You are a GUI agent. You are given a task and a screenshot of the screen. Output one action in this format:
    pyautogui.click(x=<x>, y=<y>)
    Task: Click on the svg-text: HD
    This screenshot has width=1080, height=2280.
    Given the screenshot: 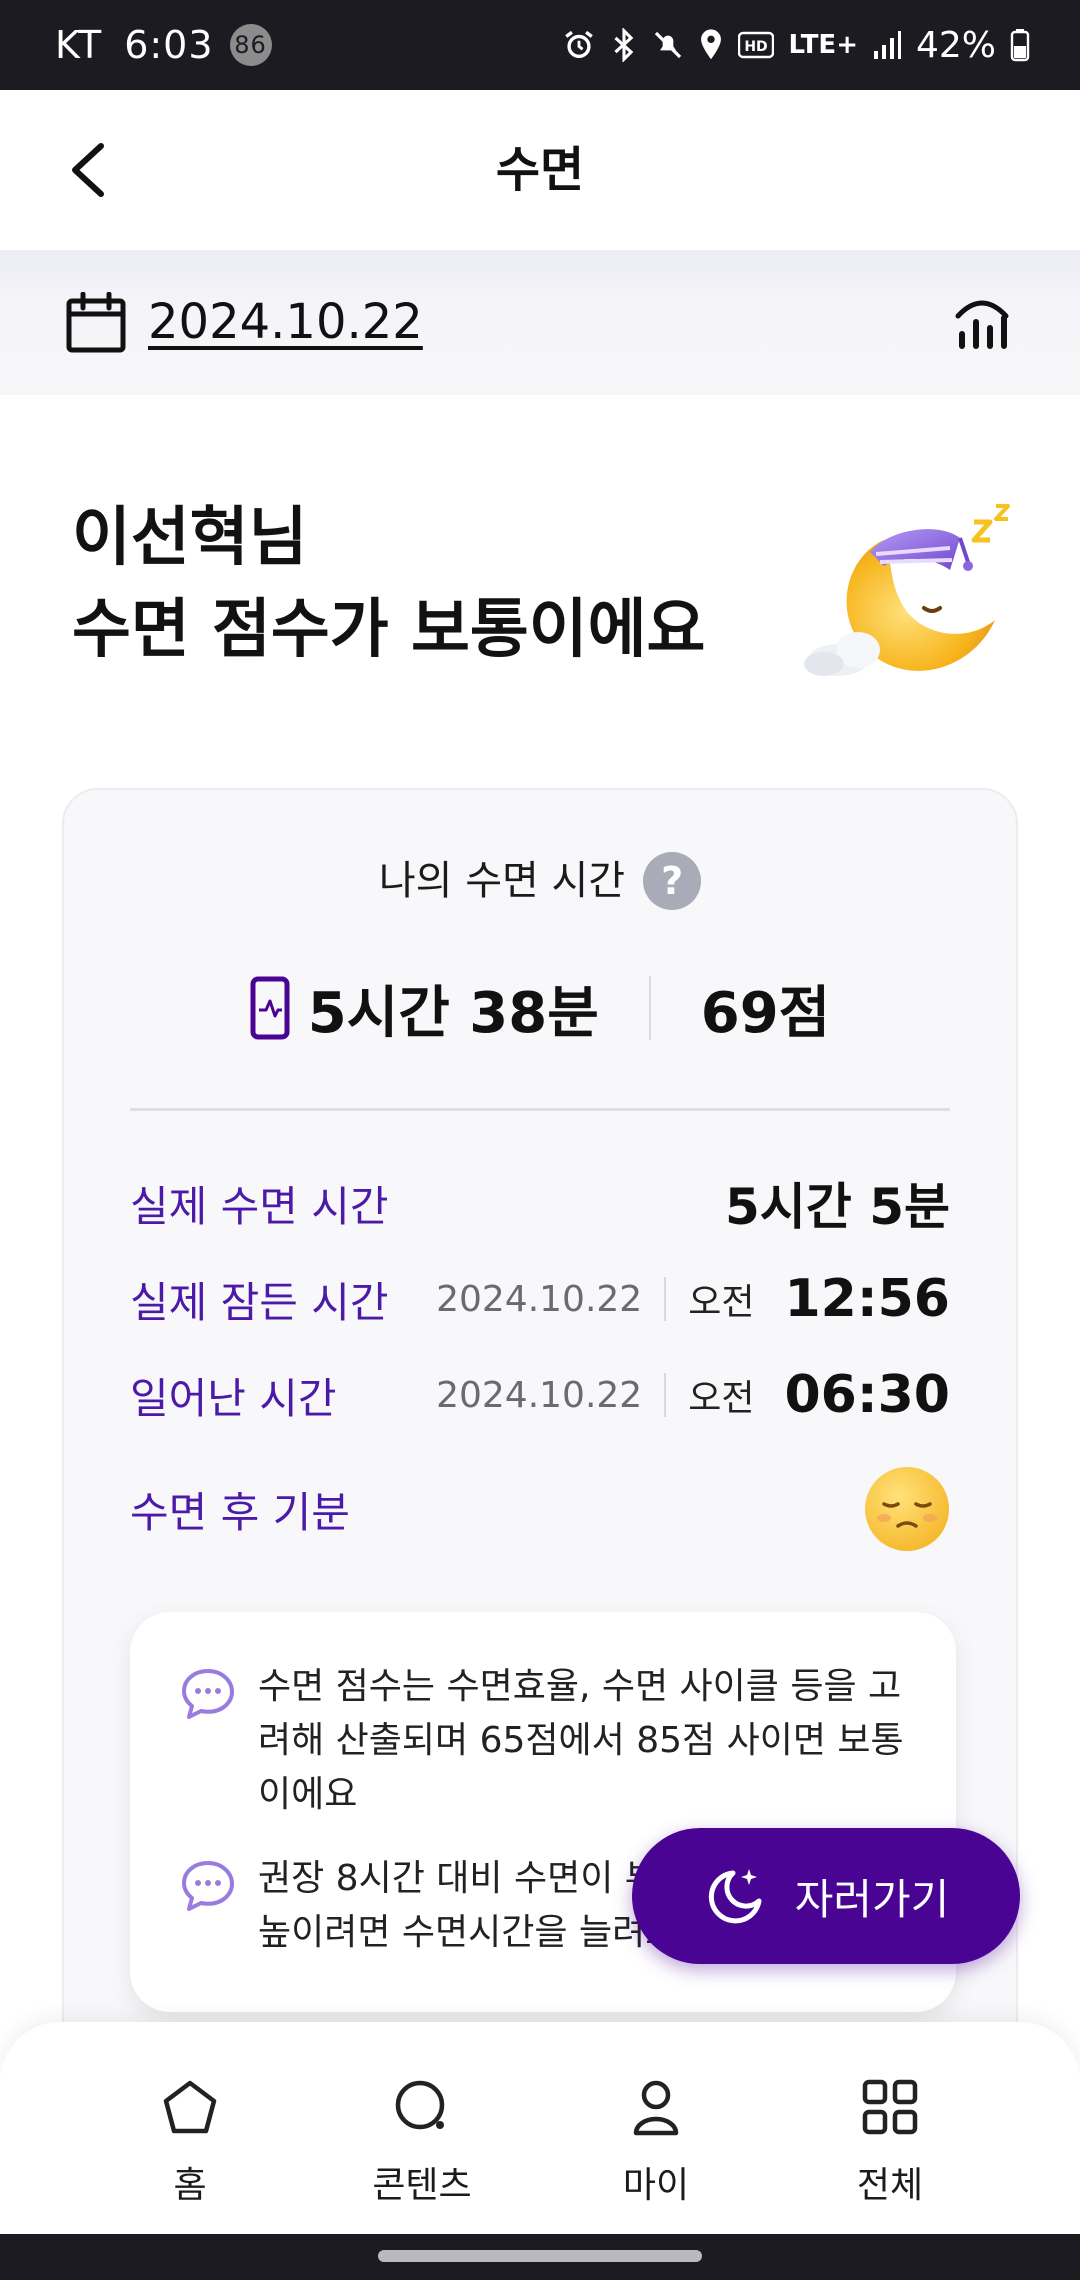 What is the action you would take?
    pyautogui.click(x=756, y=47)
    